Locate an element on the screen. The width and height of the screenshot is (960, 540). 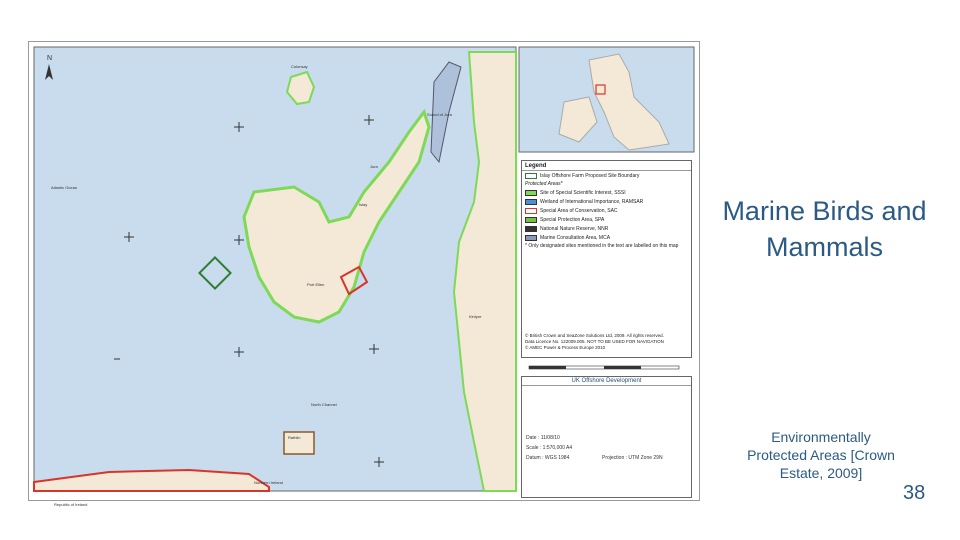
legend-item: National Nature Reserve, NNR is located at coordinates (606, 228).